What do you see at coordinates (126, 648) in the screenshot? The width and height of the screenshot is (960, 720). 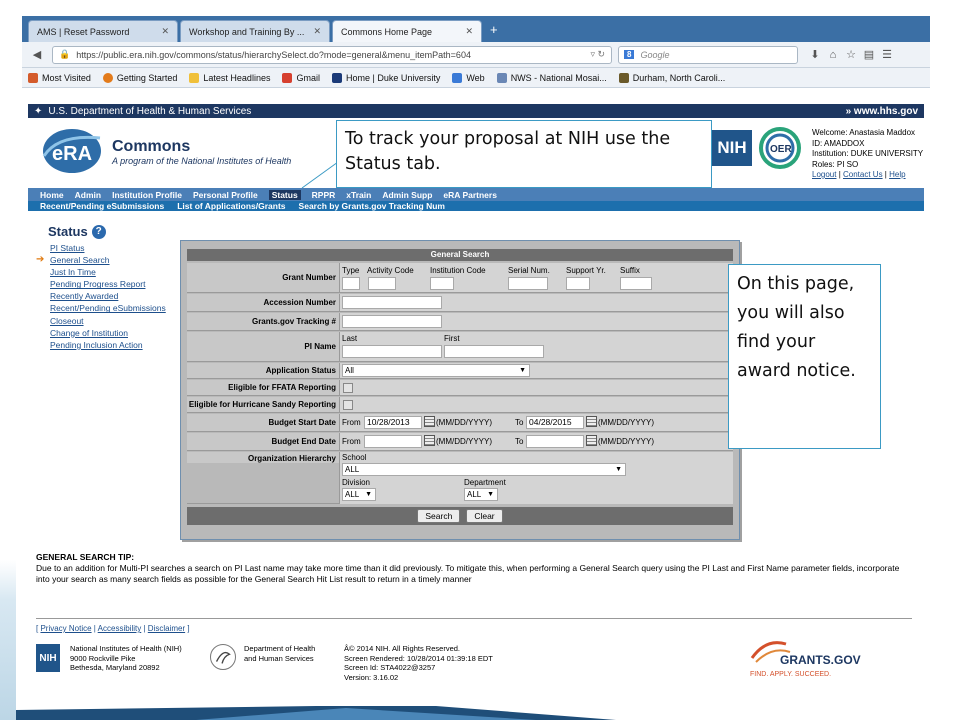 I see `address-line: National Institutes of Health (NIH)` at bounding box center [126, 648].